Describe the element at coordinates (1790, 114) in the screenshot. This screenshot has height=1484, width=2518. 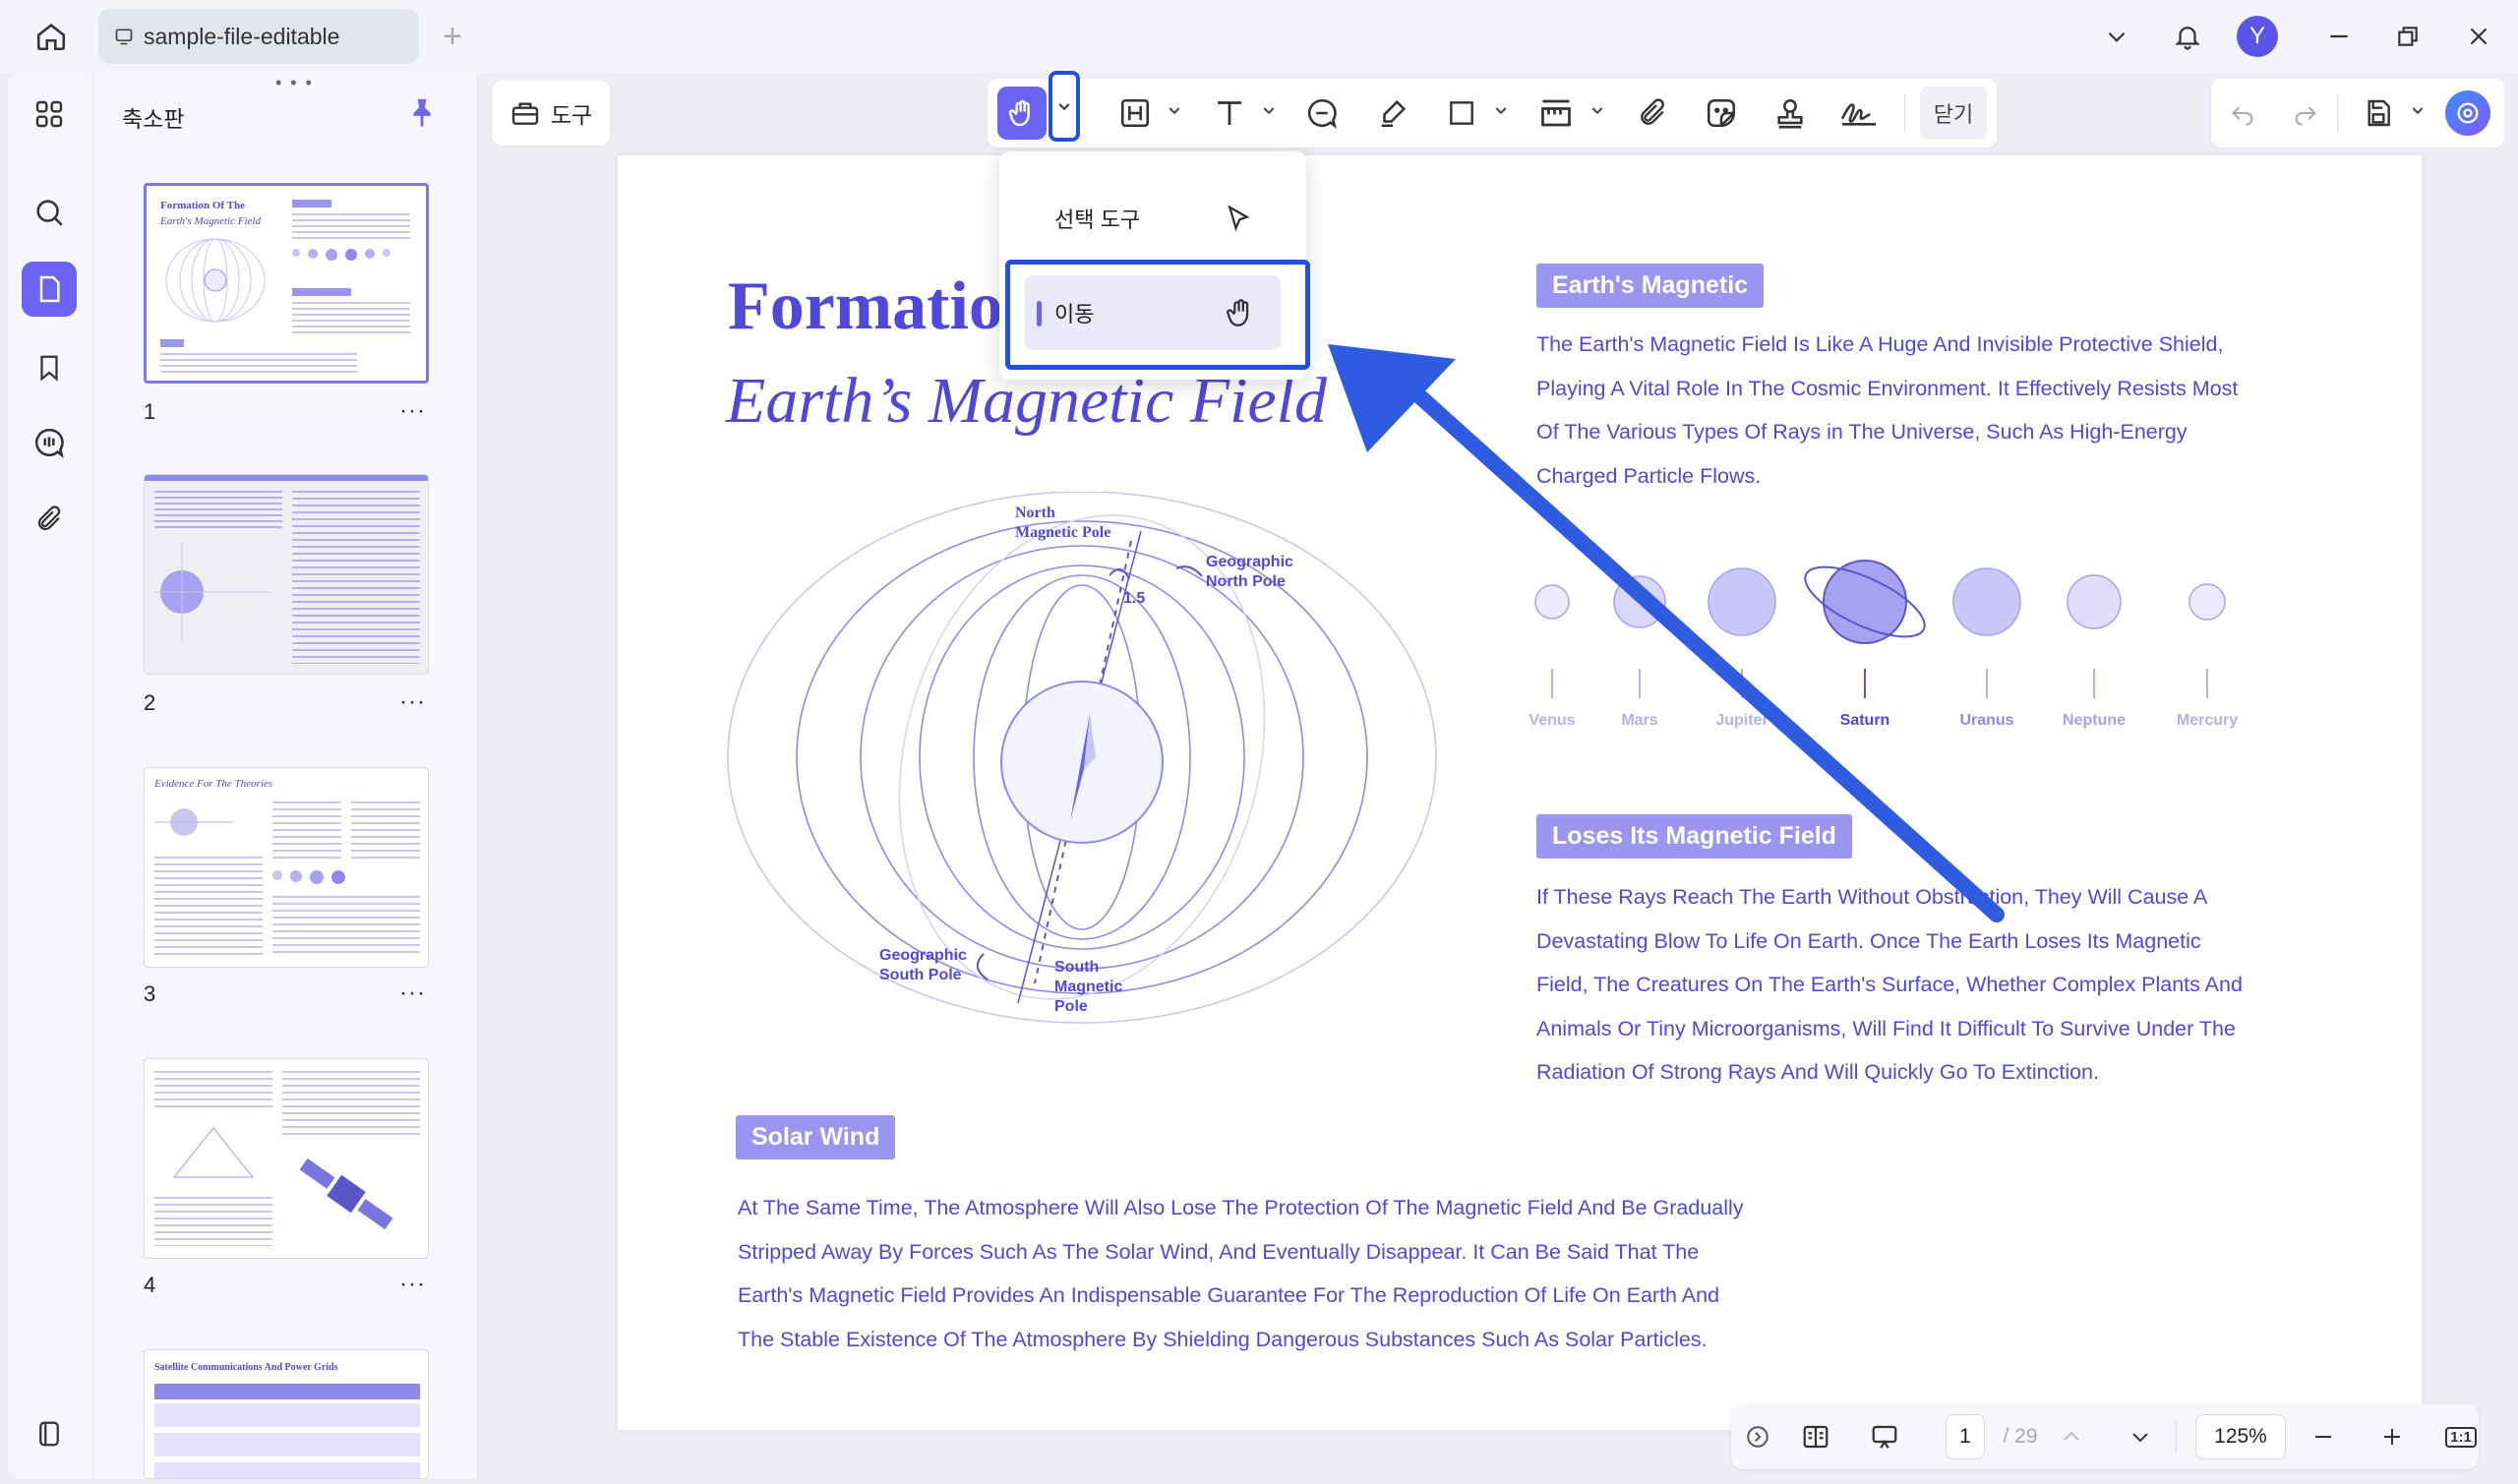
I see `stamp-icon` at that location.